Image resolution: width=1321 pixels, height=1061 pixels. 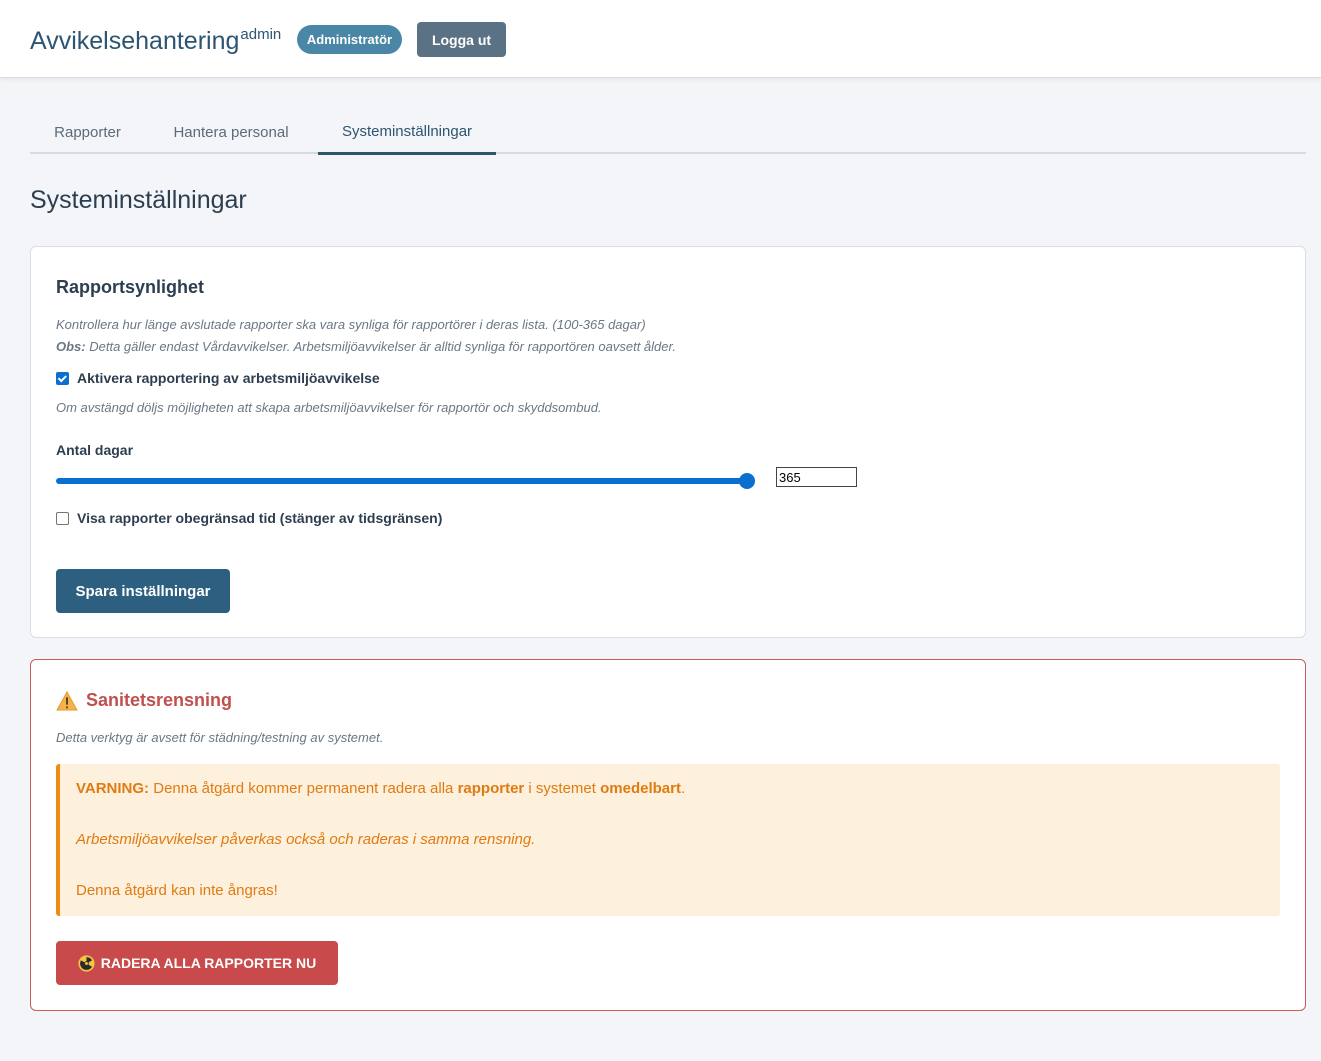 What do you see at coordinates (138, 200) in the screenshot?
I see `page-title: Systeminställningar` at bounding box center [138, 200].